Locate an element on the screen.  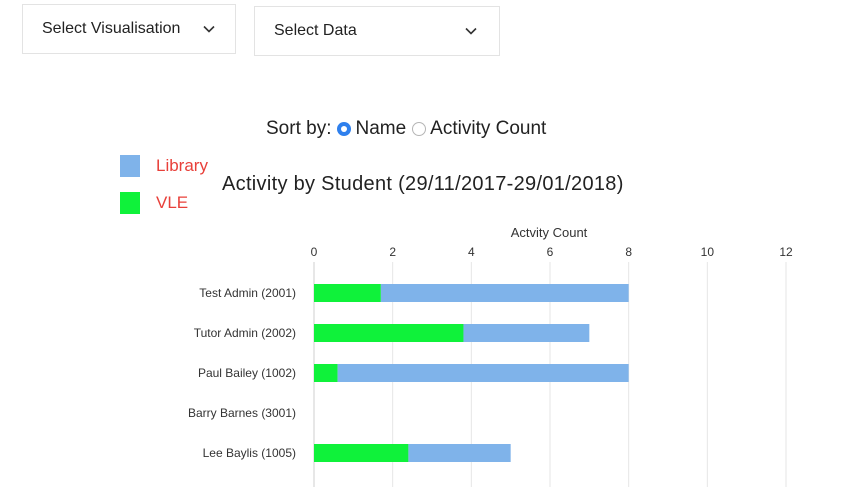
chart-x-ticks: 0 2 4 6 8 10 12 is located at coordinates (552, 252).